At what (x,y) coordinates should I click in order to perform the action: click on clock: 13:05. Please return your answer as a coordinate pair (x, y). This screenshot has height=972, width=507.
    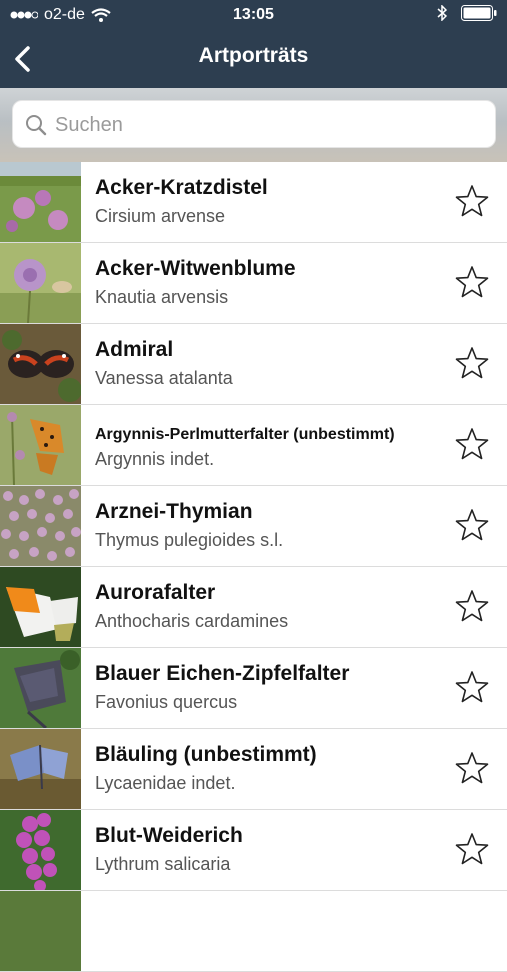
    Looking at the image, I should click on (253, 14).